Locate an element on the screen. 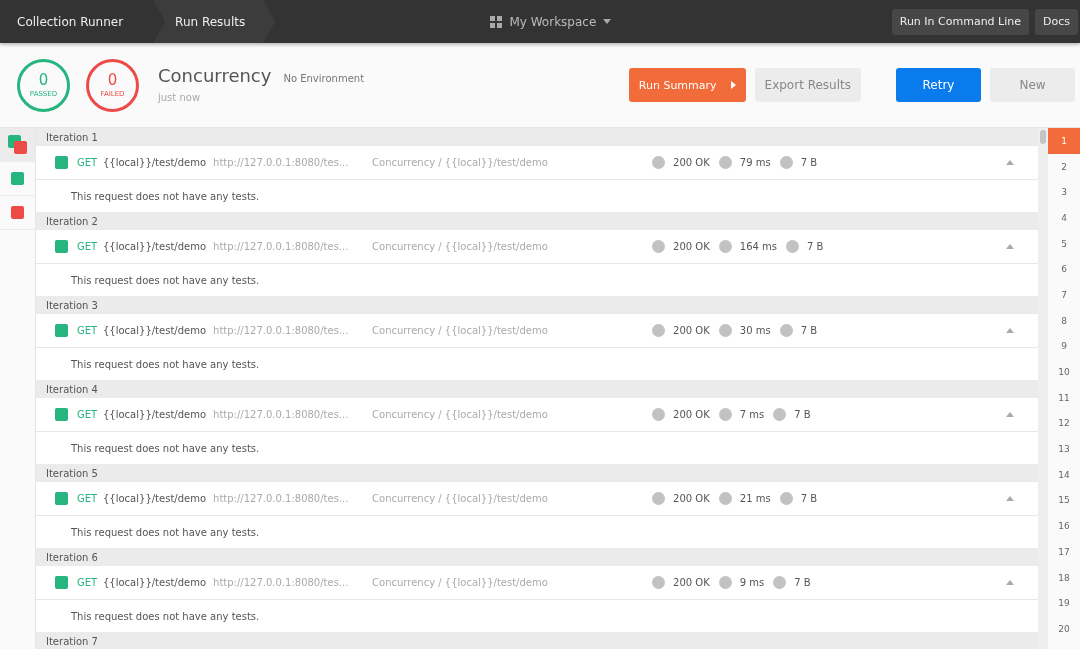 The height and width of the screenshot is (649, 1080). passed-results-icon is located at coordinates (17, 178).